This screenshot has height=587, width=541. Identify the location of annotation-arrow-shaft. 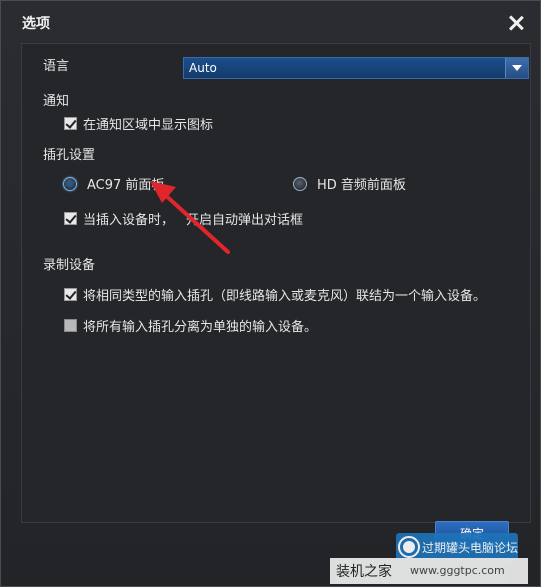
(195, 222).